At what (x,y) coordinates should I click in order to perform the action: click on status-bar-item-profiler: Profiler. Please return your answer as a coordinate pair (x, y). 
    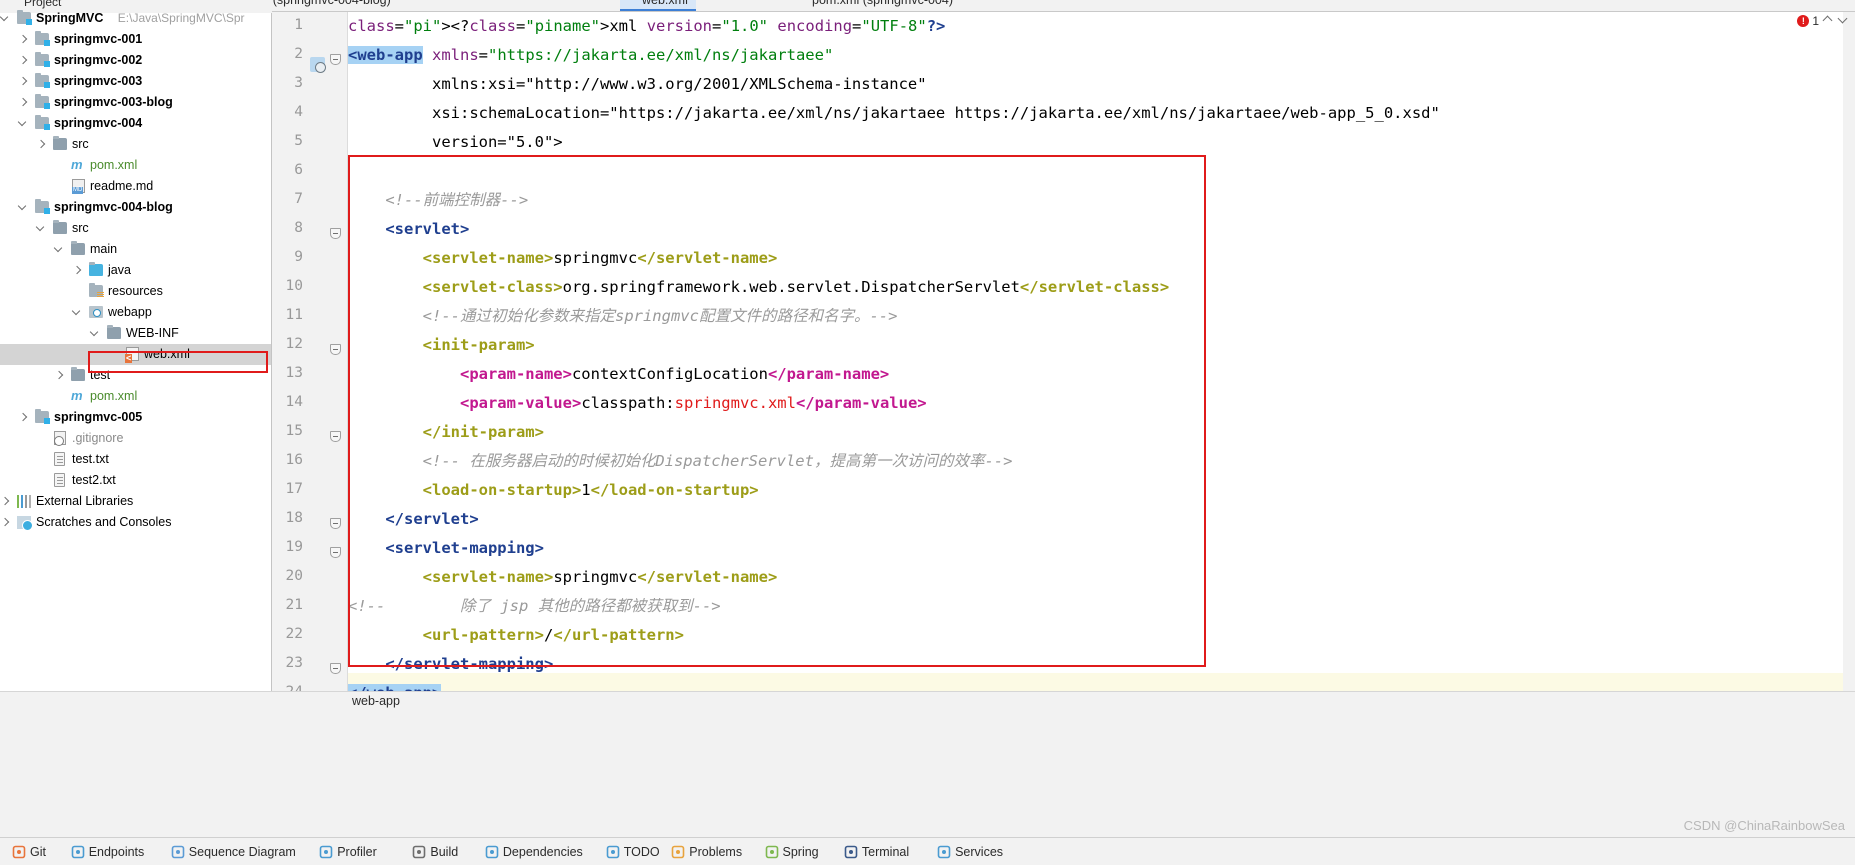
    Looking at the image, I should click on (348, 852).